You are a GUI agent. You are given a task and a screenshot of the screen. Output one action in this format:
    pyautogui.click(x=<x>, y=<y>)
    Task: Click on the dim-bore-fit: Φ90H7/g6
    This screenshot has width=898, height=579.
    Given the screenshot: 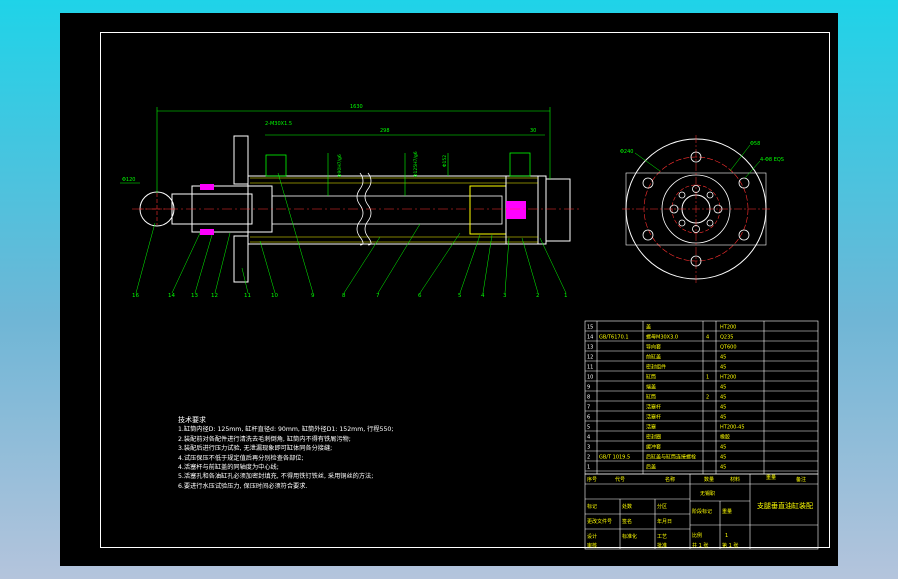 What is the action you would take?
    pyautogui.click(x=340, y=165)
    